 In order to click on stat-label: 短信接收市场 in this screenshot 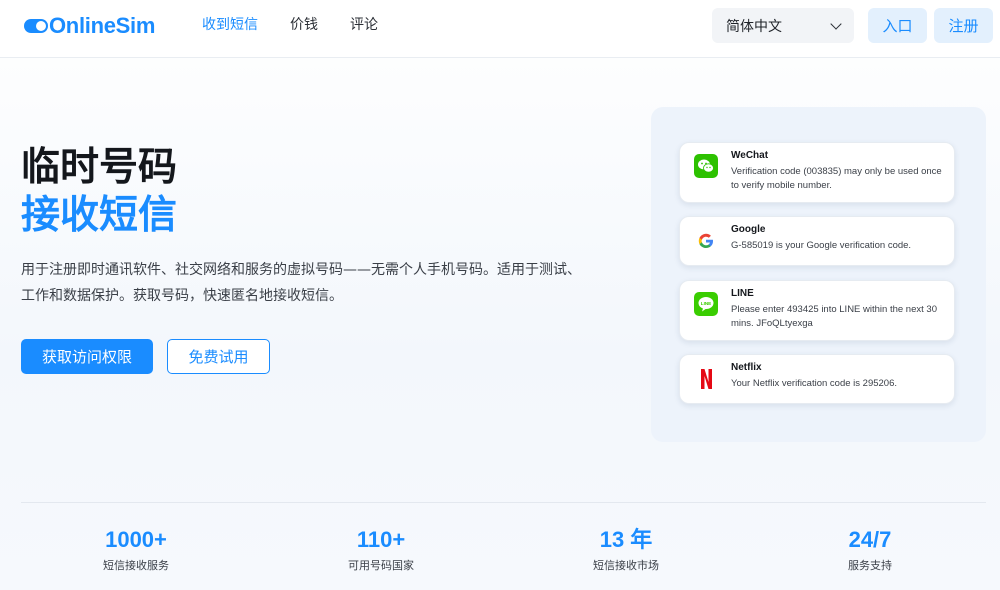, I will do `click(626, 565)`.